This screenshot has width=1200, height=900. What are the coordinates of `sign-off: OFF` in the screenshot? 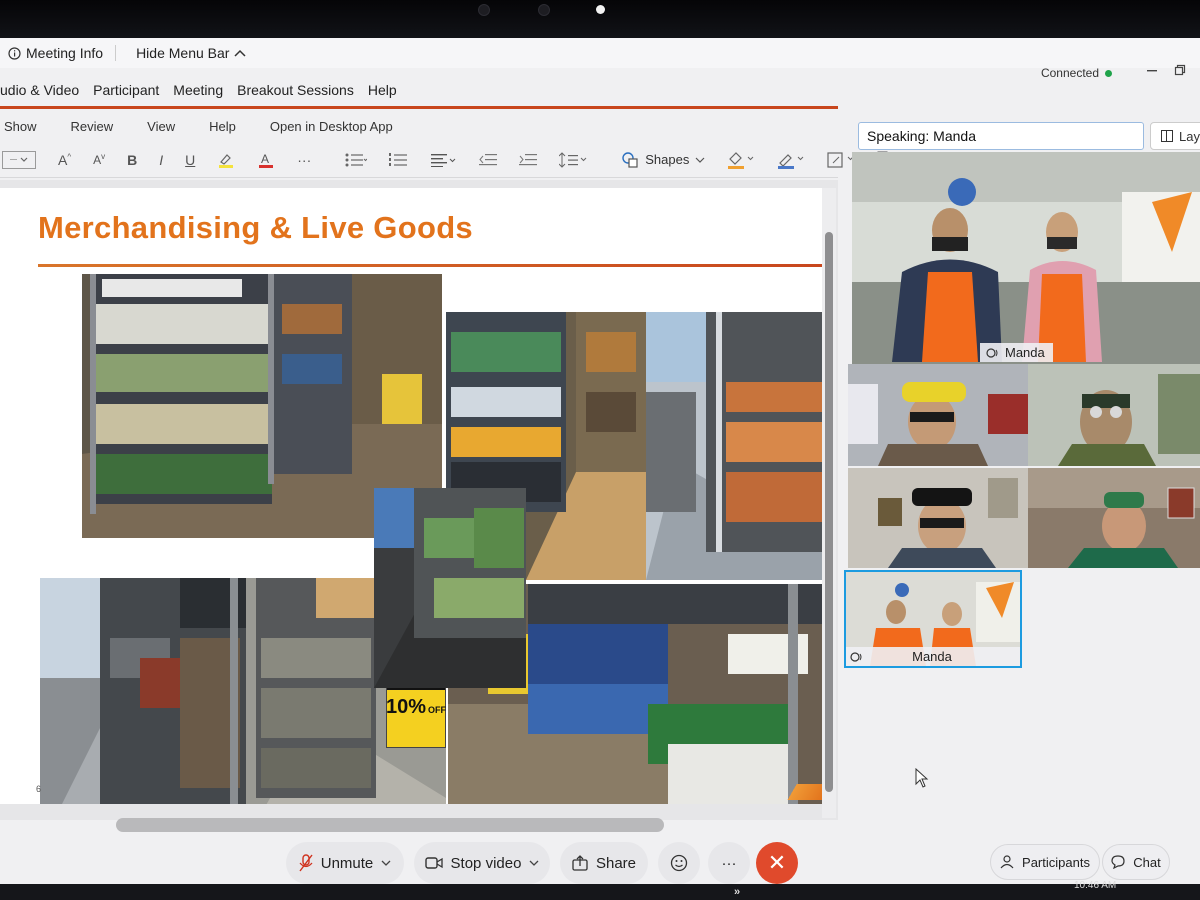 It's located at (437, 710).